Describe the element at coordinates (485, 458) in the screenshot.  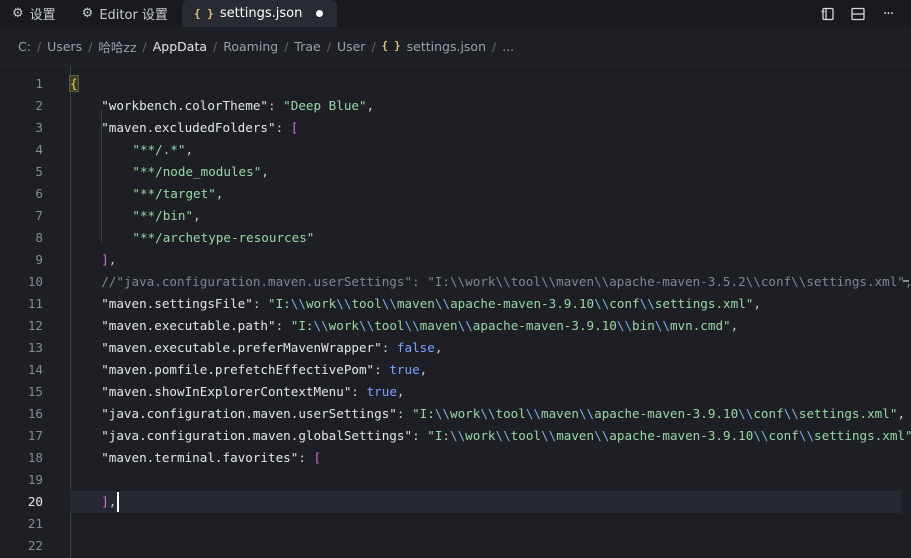
I see `code-area: "maven.terminal.favorites": [` at that location.